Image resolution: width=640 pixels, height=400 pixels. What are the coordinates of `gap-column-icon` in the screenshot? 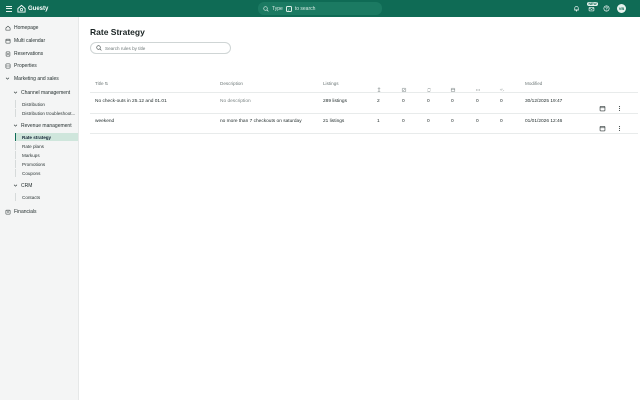 It's located at (478, 85).